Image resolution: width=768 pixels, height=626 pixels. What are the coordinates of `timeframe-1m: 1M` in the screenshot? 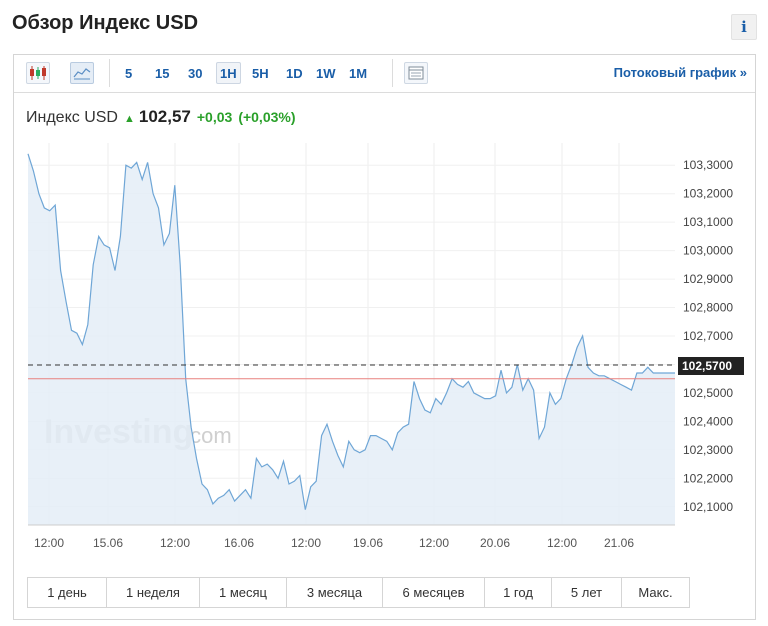 It's located at (358, 73).